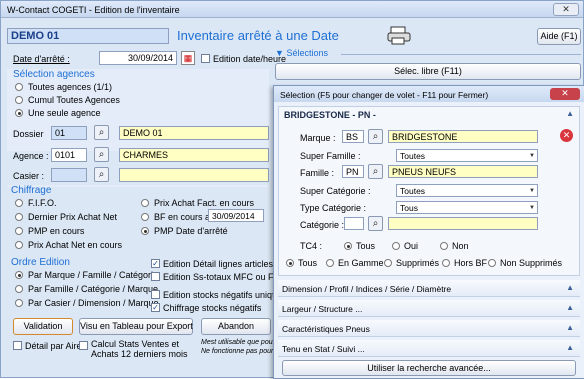  I want to click on tc4-radio-tous, so click(348, 246).